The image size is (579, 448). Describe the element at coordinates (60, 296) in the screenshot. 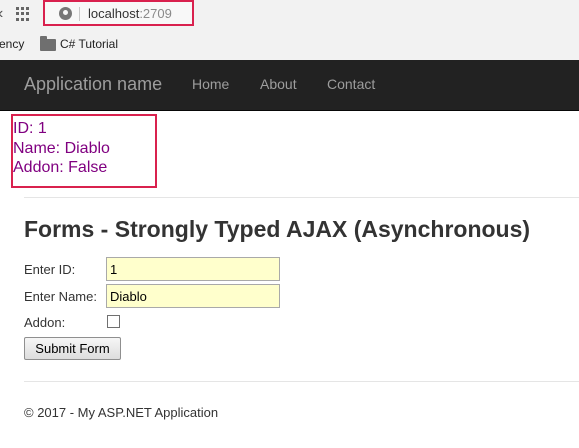

I see `name-label: Enter Name:` at that location.